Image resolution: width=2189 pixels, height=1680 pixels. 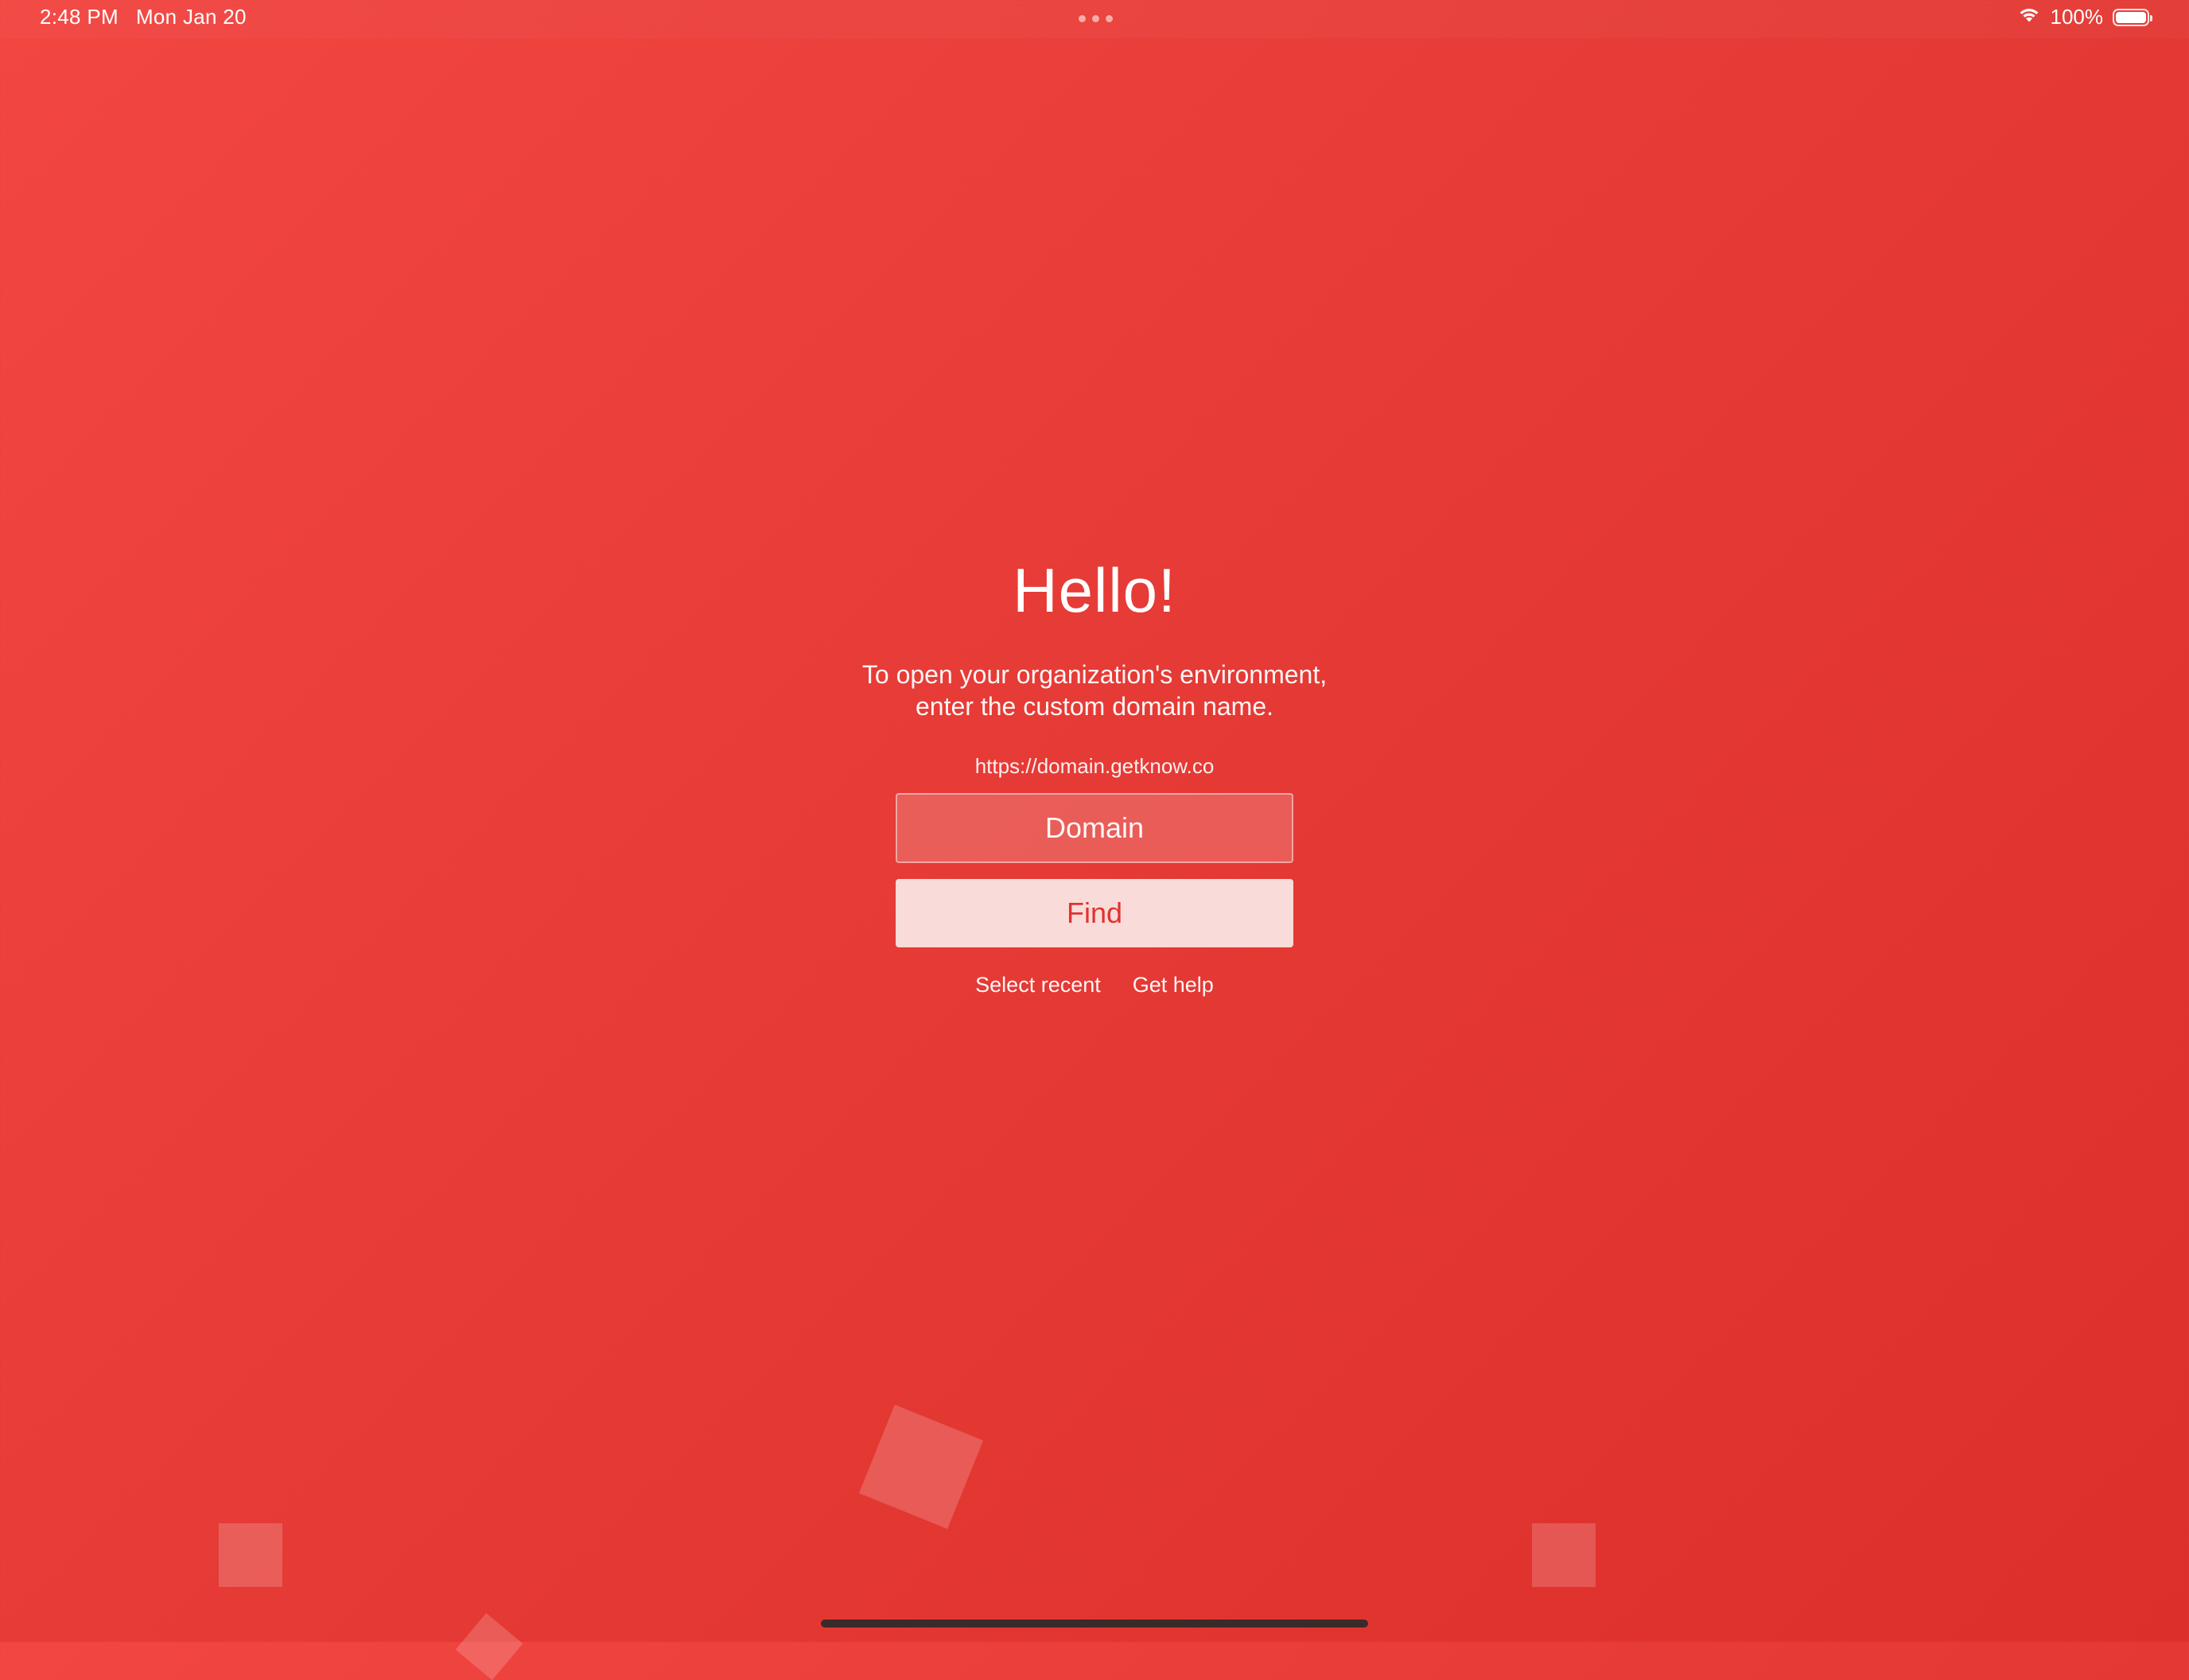 I want to click on status-date: Mon Jan 20, so click(x=191, y=17).